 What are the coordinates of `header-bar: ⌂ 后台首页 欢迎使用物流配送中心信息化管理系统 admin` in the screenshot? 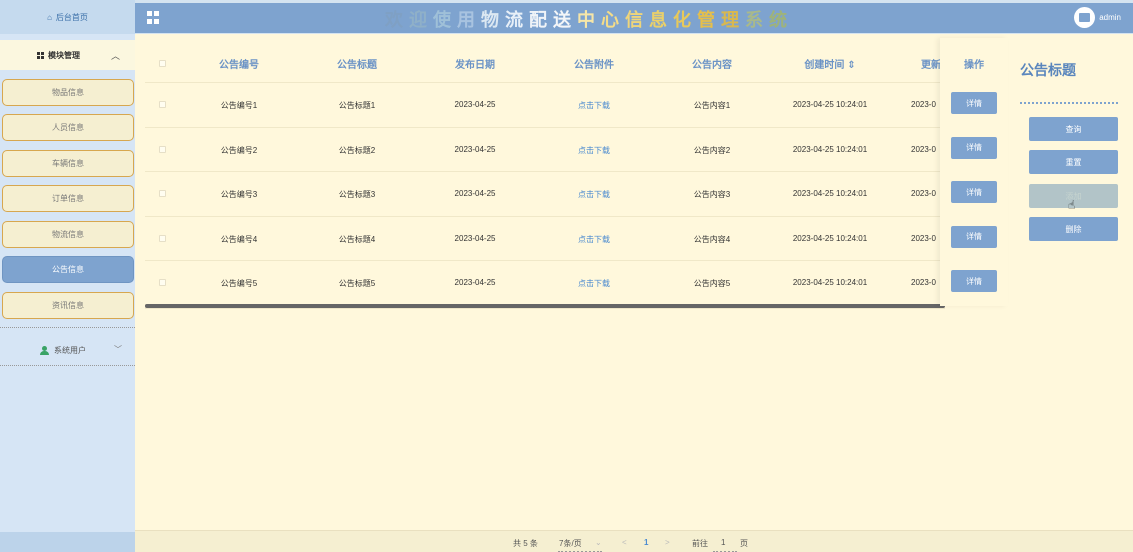 It's located at (566, 17).